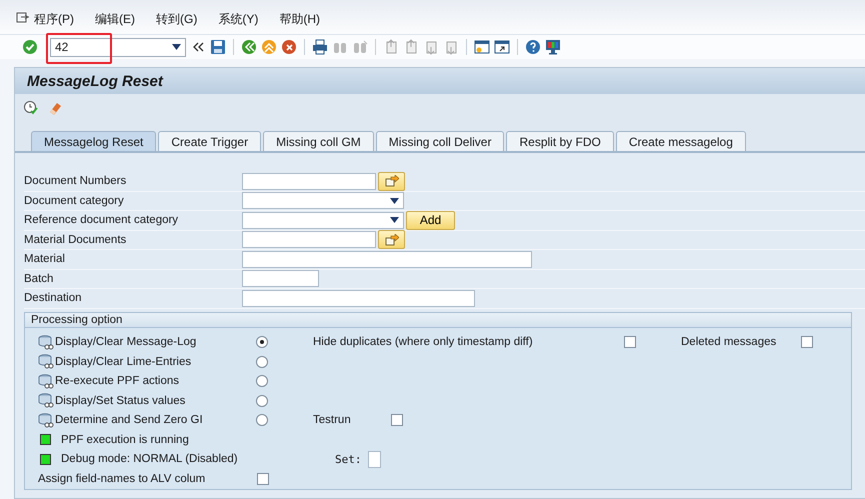 Image resolution: width=865 pixels, height=499 pixels. I want to click on field-label: Document Numbers, so click(76, 181).